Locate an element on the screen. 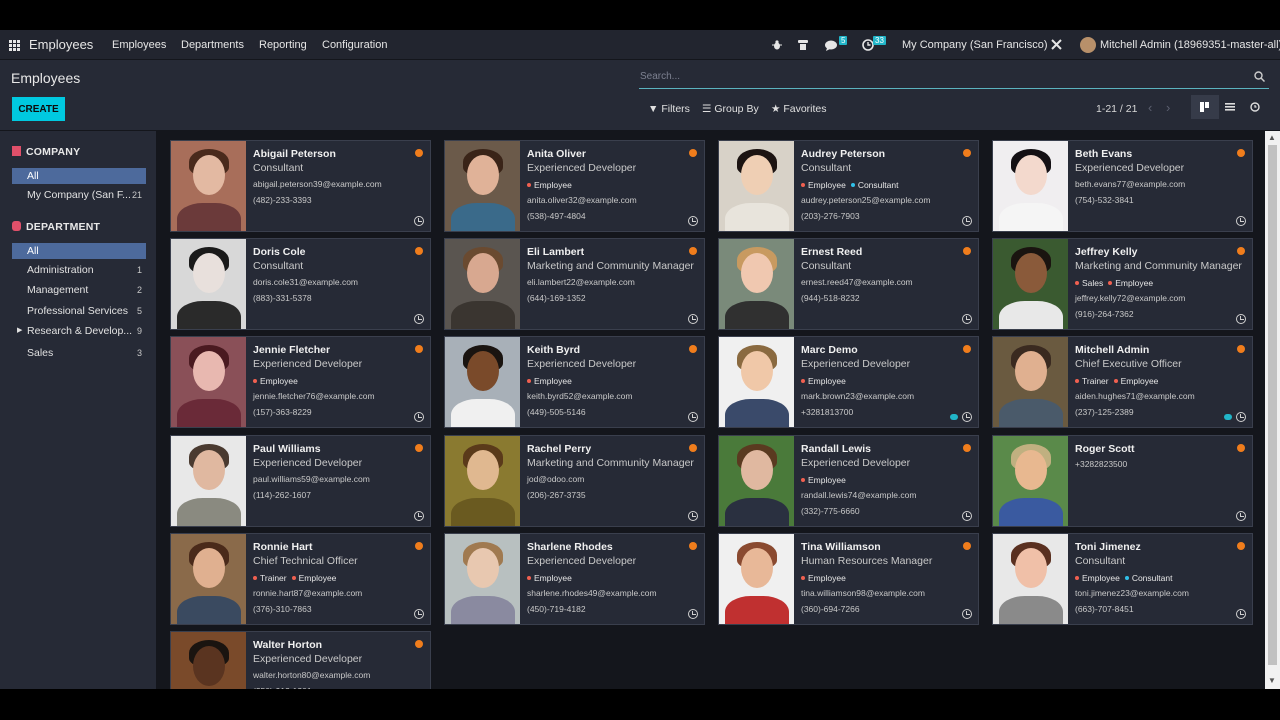  scroll-down-icon: ▼ is located at coordinates (1272, 680).